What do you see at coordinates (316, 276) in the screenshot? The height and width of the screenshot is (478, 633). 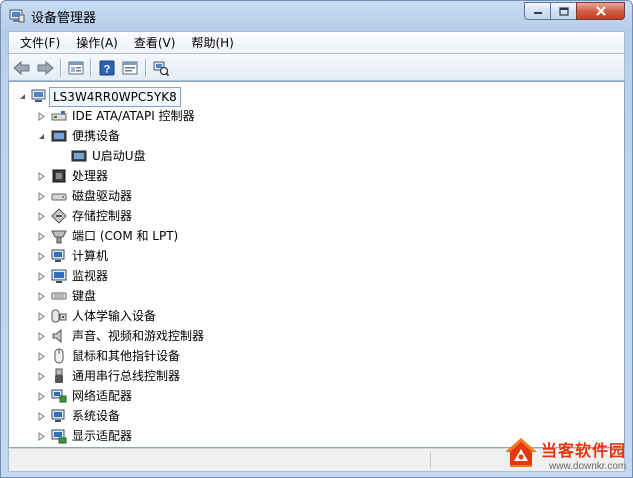 I see `tree-node: 监视器` at bounding box center [316, 276].